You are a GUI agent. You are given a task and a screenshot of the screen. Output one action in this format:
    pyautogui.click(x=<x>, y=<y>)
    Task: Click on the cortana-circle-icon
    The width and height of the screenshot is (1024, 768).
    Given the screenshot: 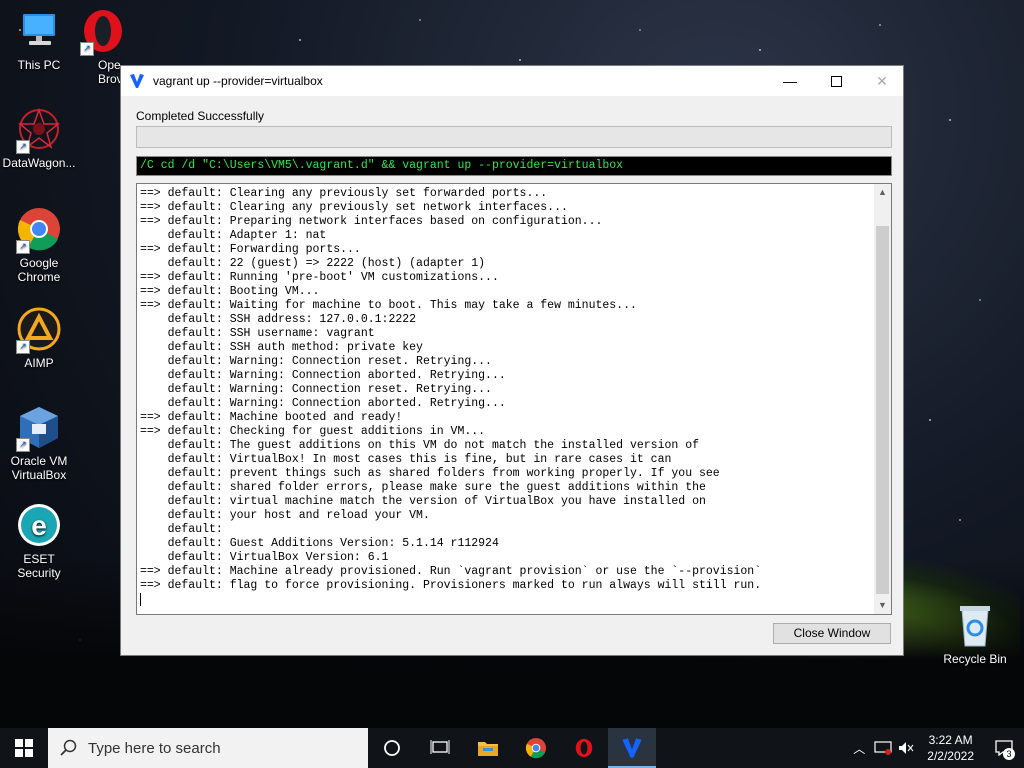 What is the action you would take?
    pyautogui.click(x=392, y=748)
    